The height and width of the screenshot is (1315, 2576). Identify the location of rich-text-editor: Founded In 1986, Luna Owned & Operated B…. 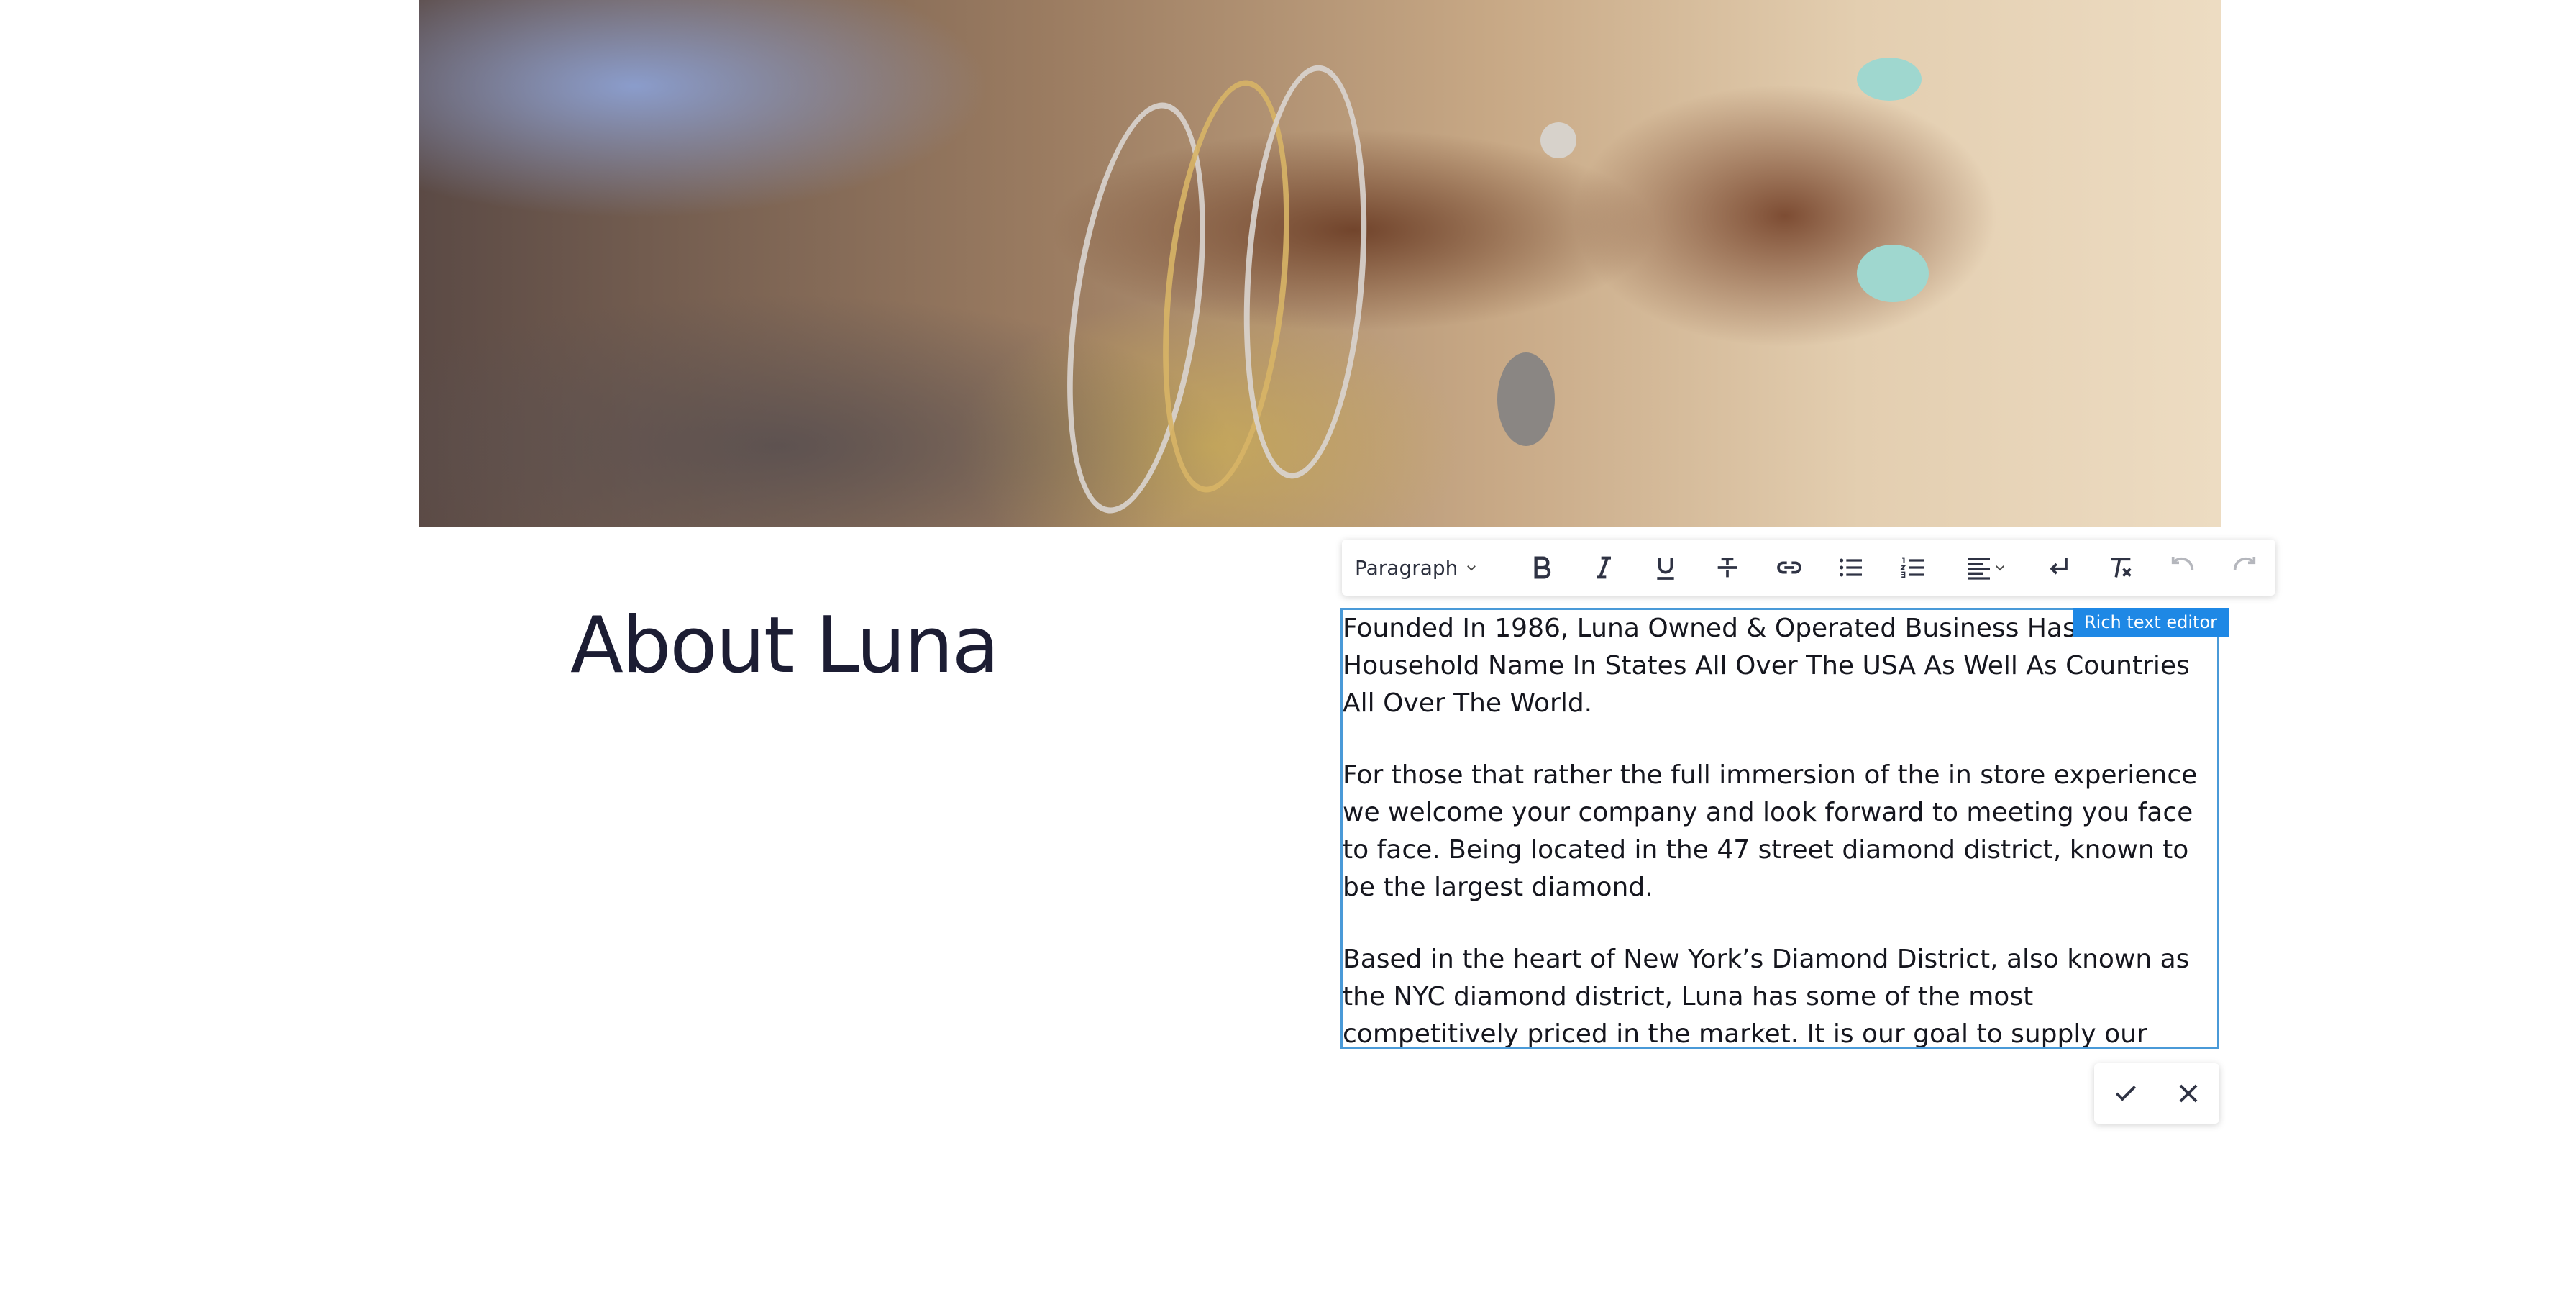
(1779, 829).